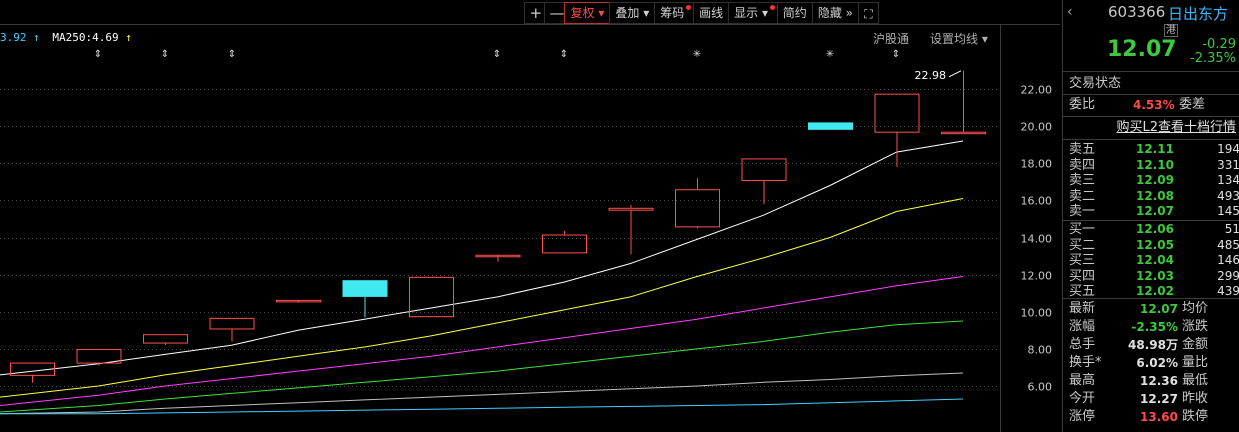 The image size is (1239, 432). I want to click on display-label: 显示, so click(746, 13).